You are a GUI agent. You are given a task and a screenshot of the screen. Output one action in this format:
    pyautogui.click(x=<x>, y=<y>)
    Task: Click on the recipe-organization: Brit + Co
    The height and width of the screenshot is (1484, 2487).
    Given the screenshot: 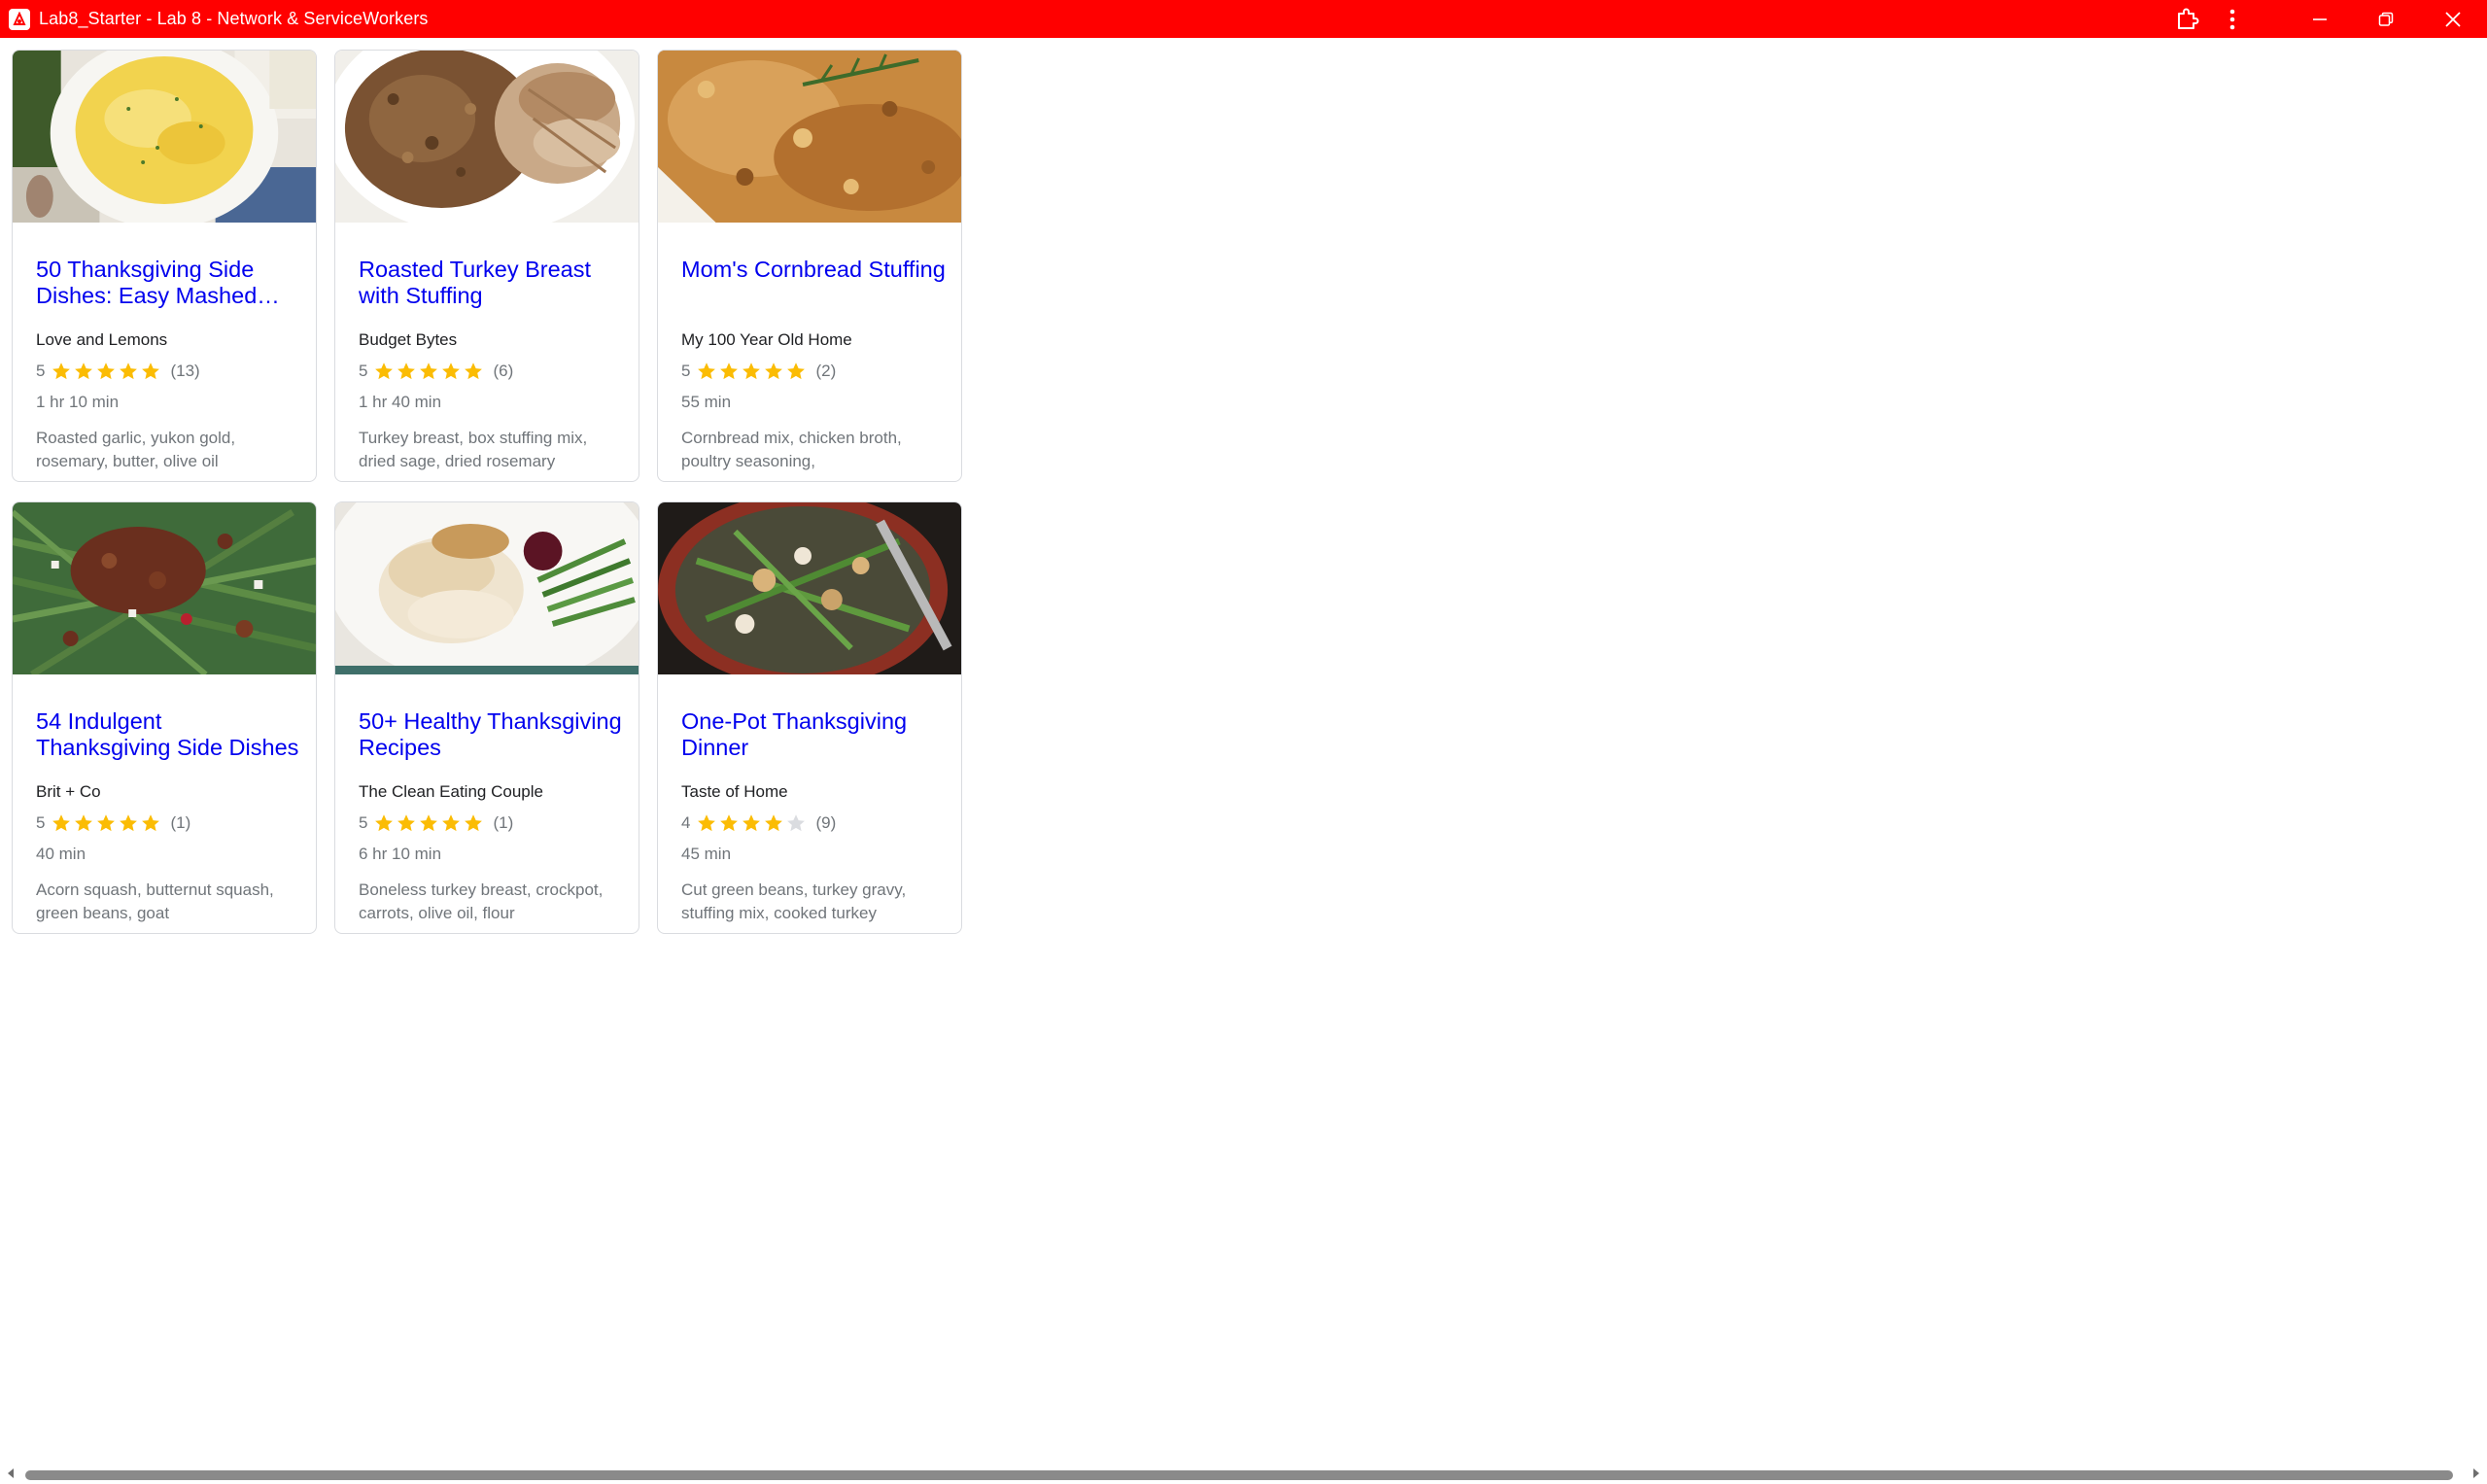 What is the action you would take?
    pyautogui.click(x=68, y=791)
    